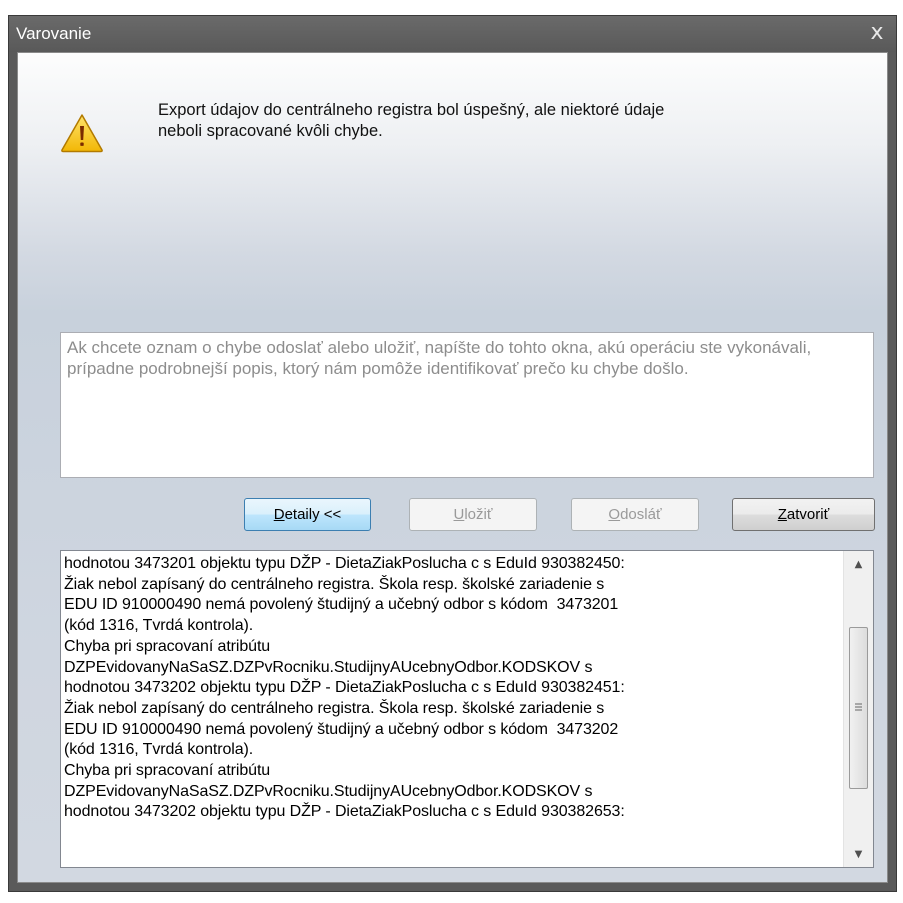  What do you see at coordinates (279, 514) in the screenshot?
I see `details-mnemonic: D` at bounding box center [279, 514].